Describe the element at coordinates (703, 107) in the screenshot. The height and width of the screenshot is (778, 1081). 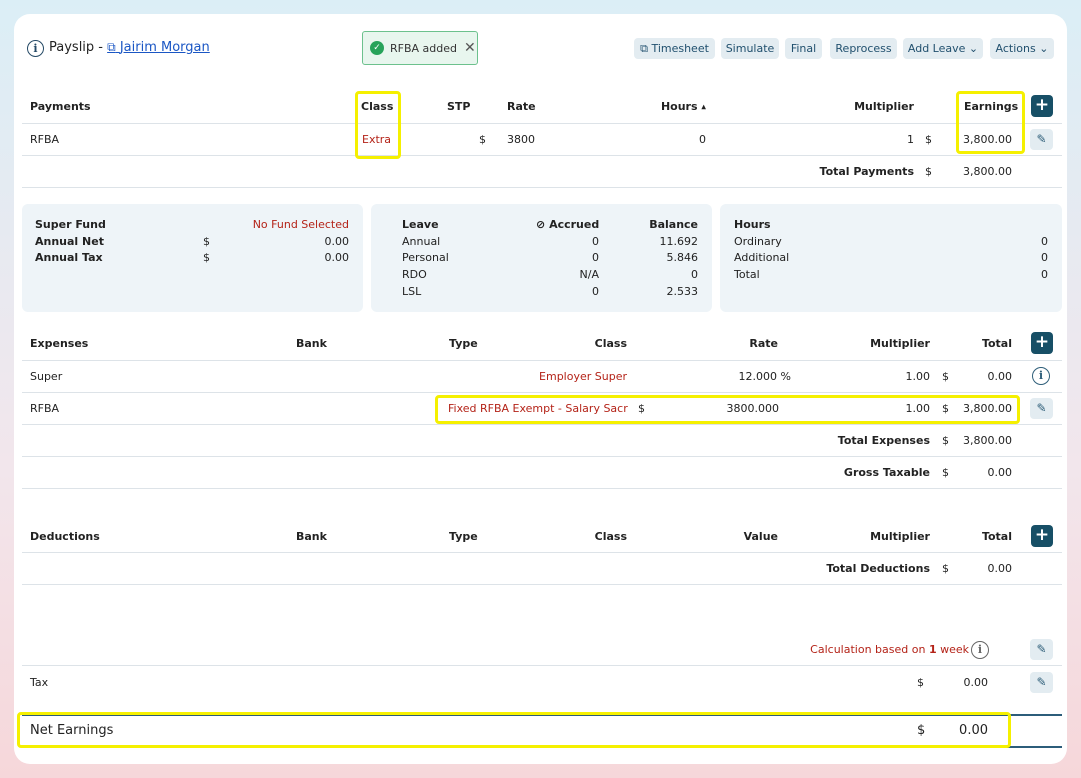
I see `sort-asc-icon: ▲` at that location.